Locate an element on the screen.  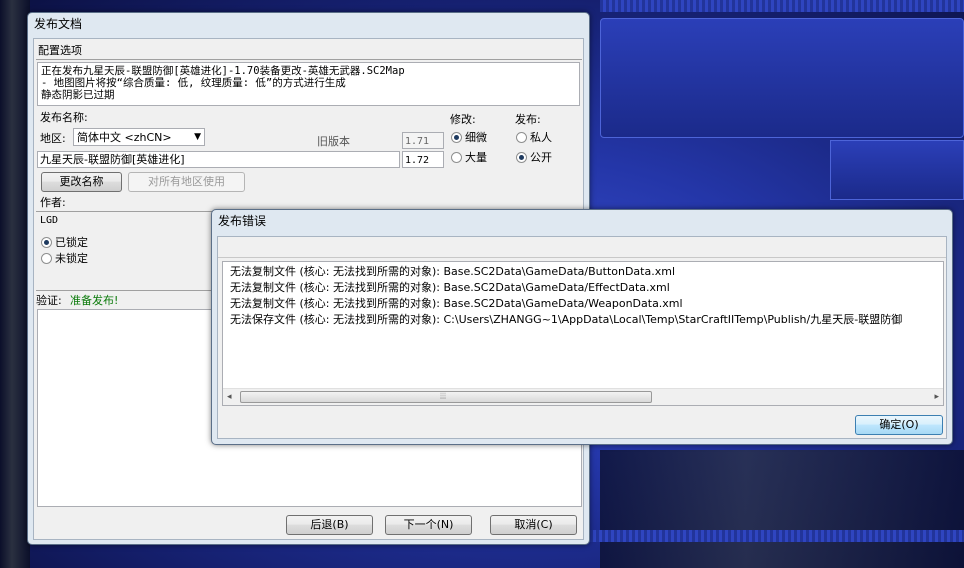
publish-private-label: 私人 is located at coordinates (541, 137).